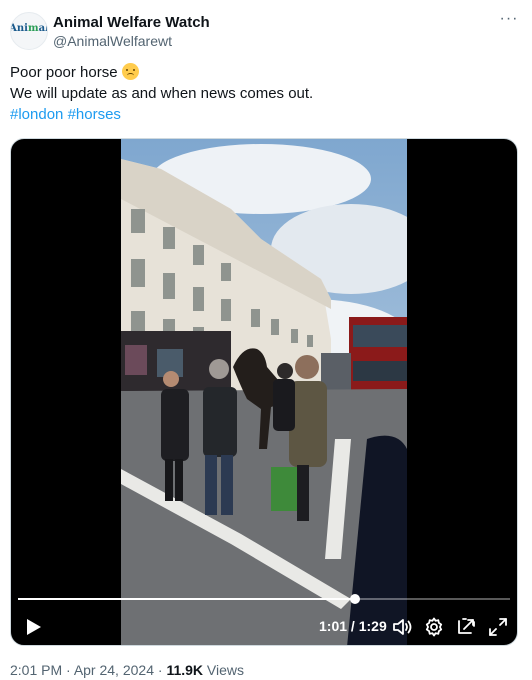  I want to click on account-handle: @AnimalWelfarewt, so click(112, 41).